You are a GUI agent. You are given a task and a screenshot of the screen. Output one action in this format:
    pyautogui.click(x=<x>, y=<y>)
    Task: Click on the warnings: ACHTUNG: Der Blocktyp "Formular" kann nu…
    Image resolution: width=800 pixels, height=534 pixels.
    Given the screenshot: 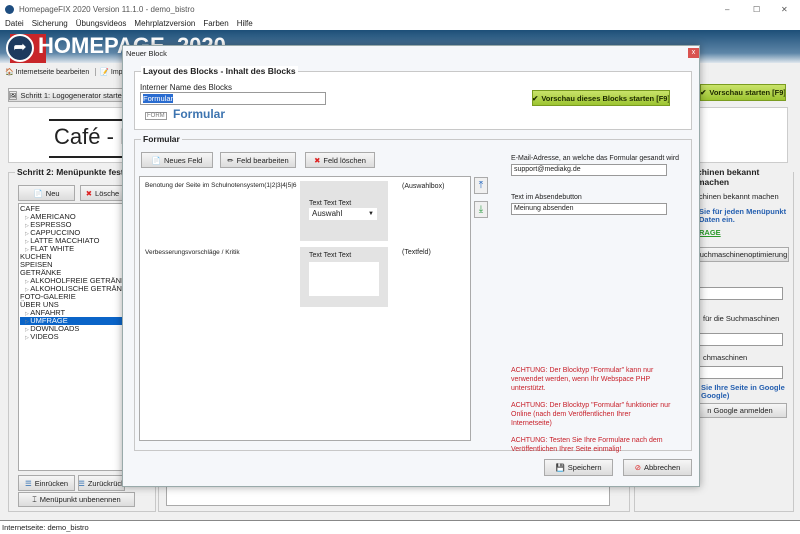 What is the action you would take?
    pyautogui.click(x=591, y=414)
    